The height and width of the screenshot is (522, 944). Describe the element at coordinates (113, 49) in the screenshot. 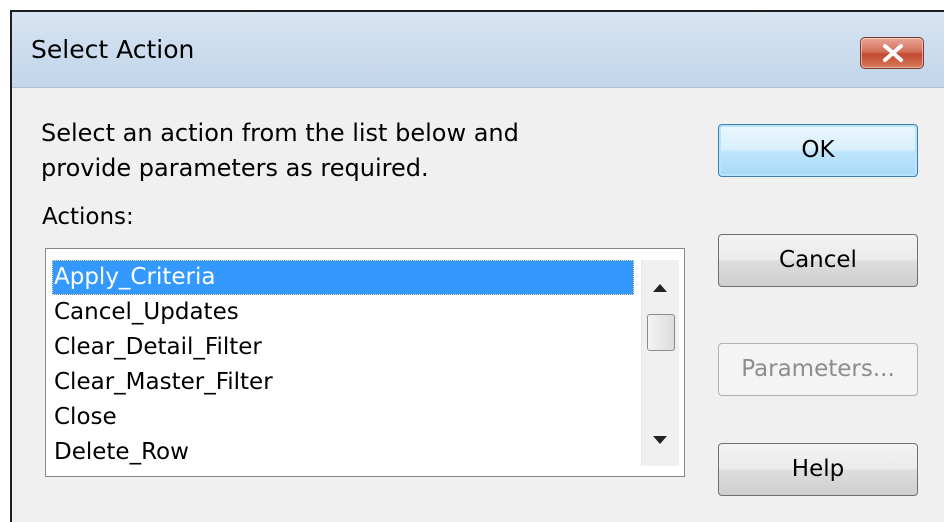

I see `dialog-title: Select Action` at that location.